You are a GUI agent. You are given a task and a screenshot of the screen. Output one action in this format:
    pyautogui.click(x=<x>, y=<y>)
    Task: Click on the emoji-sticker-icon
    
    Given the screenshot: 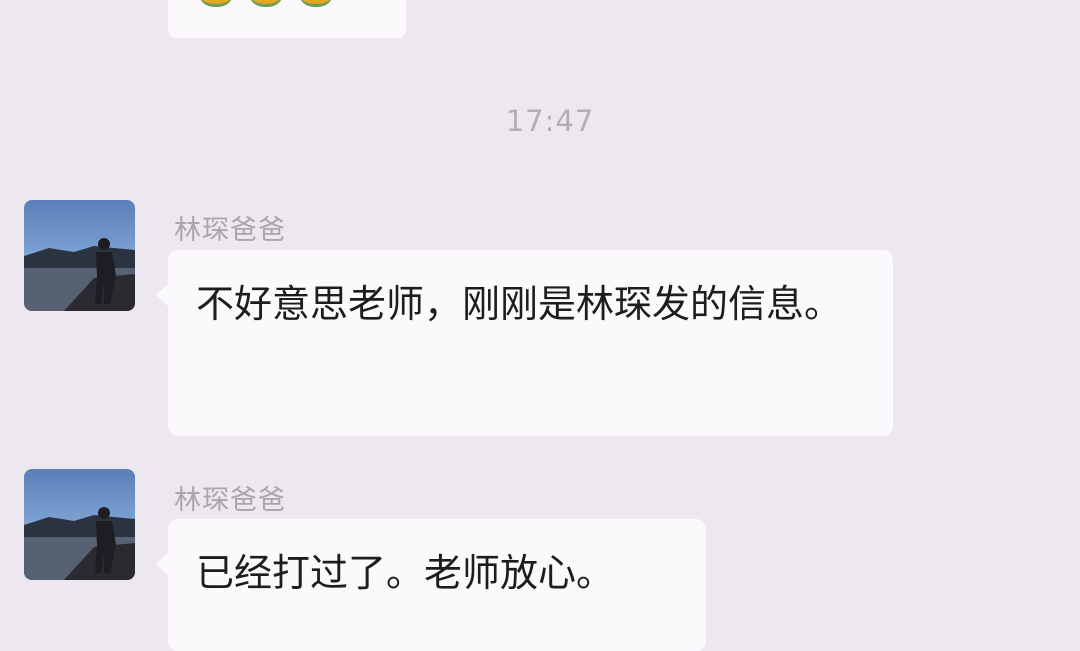 What is the action you would take?
    pyautogui.click(x=266, y=3)
    